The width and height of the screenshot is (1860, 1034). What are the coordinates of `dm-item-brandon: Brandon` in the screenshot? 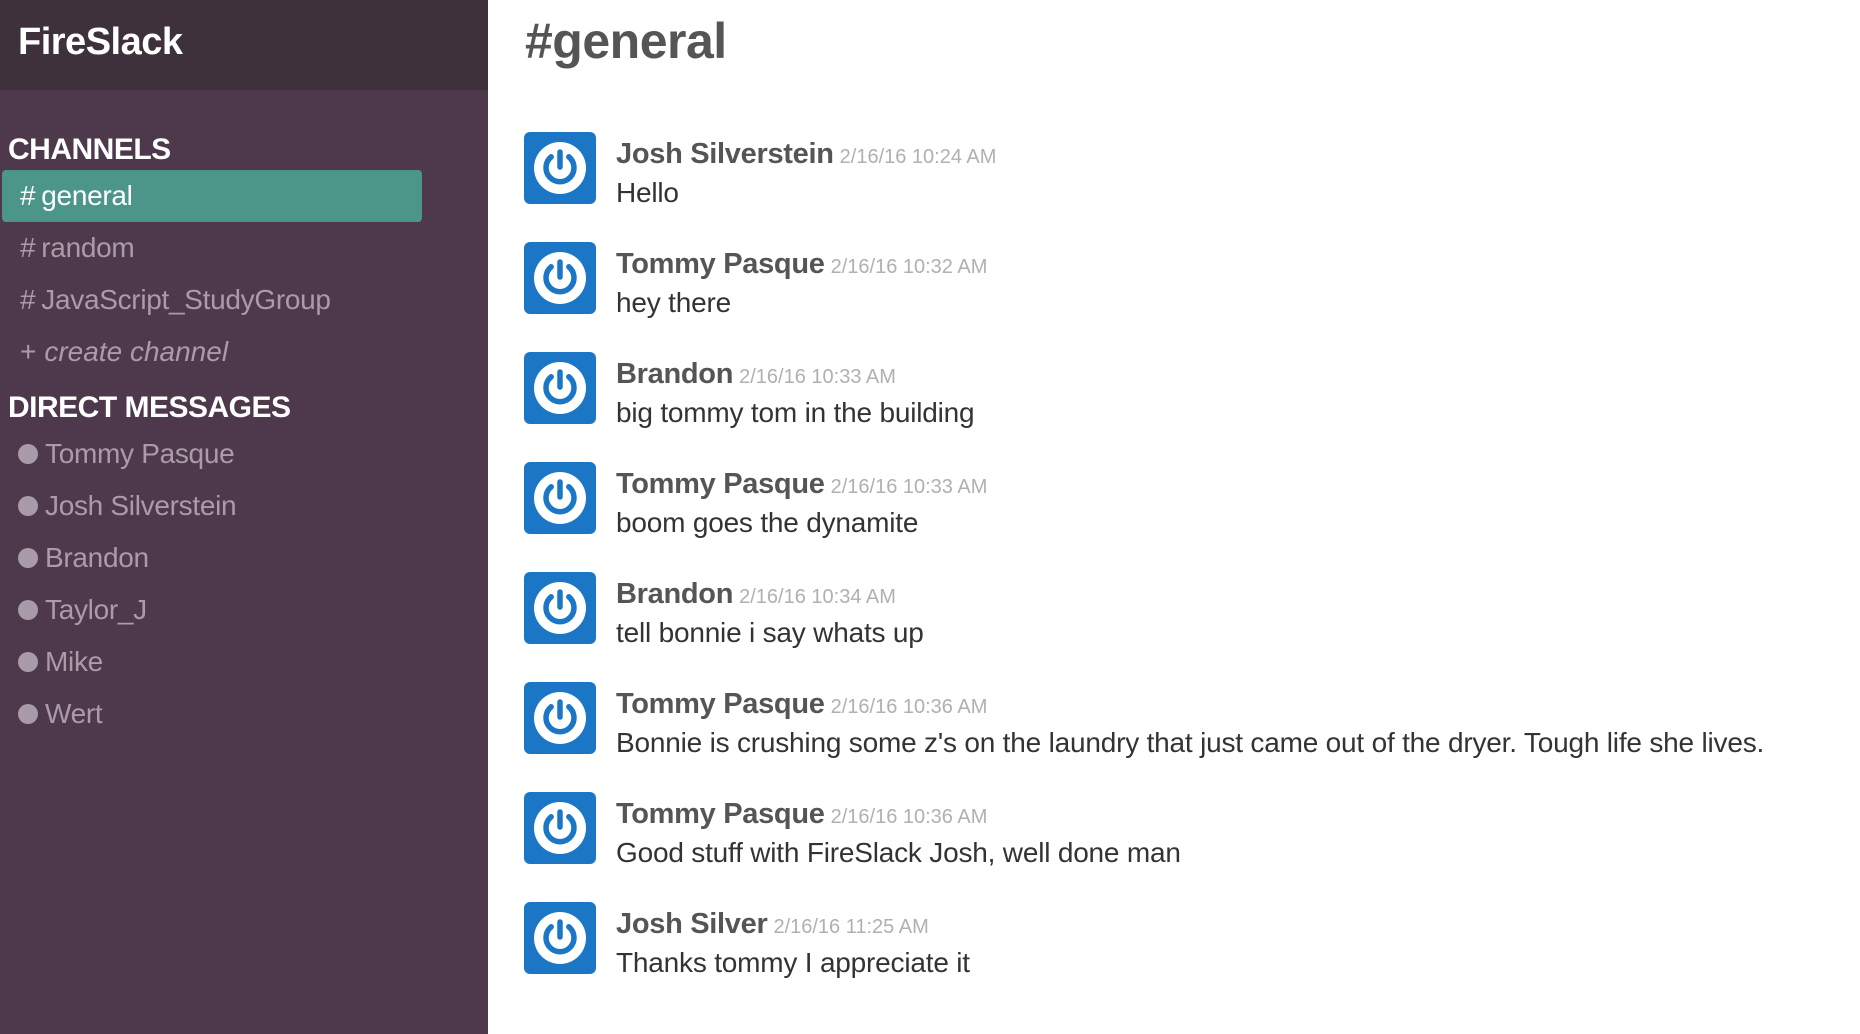 It's located at (244, 558).